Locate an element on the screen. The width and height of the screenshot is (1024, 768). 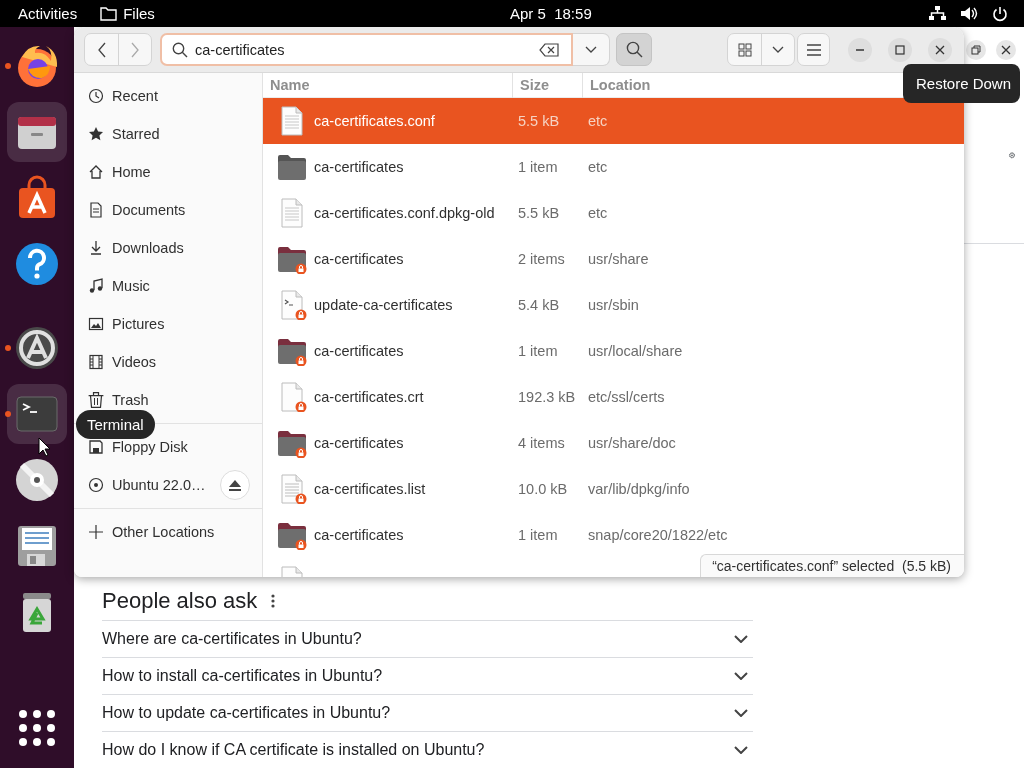
file-location: snap/core20/1822/etc is located at coordinates (658, 535).